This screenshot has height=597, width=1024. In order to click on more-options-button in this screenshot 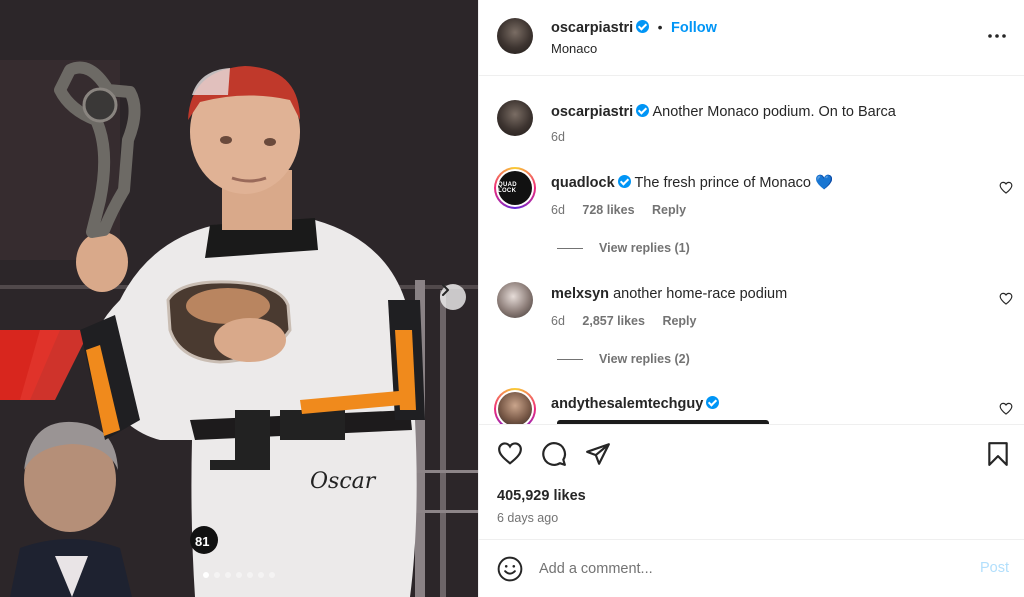, I will do `click(997, 38)`.